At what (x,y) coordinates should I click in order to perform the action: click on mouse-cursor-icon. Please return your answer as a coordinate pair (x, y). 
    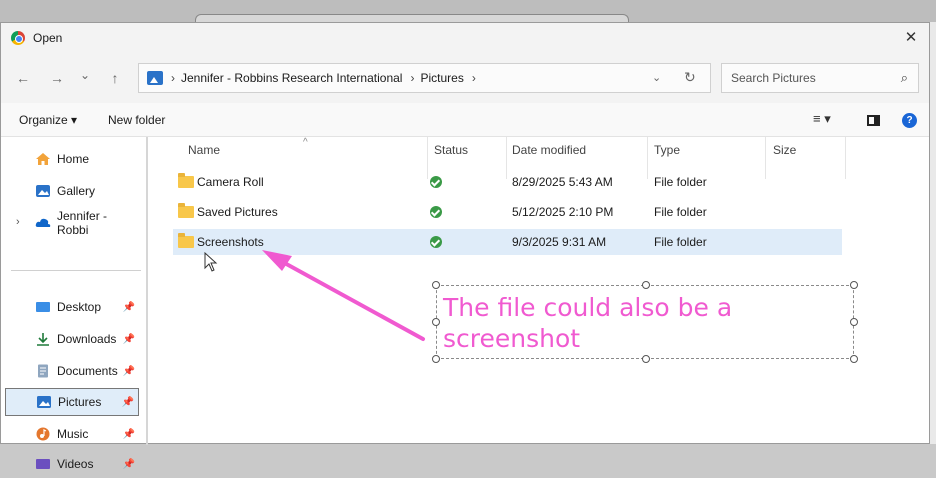
    Looking at the image, I should click on (211, 262).